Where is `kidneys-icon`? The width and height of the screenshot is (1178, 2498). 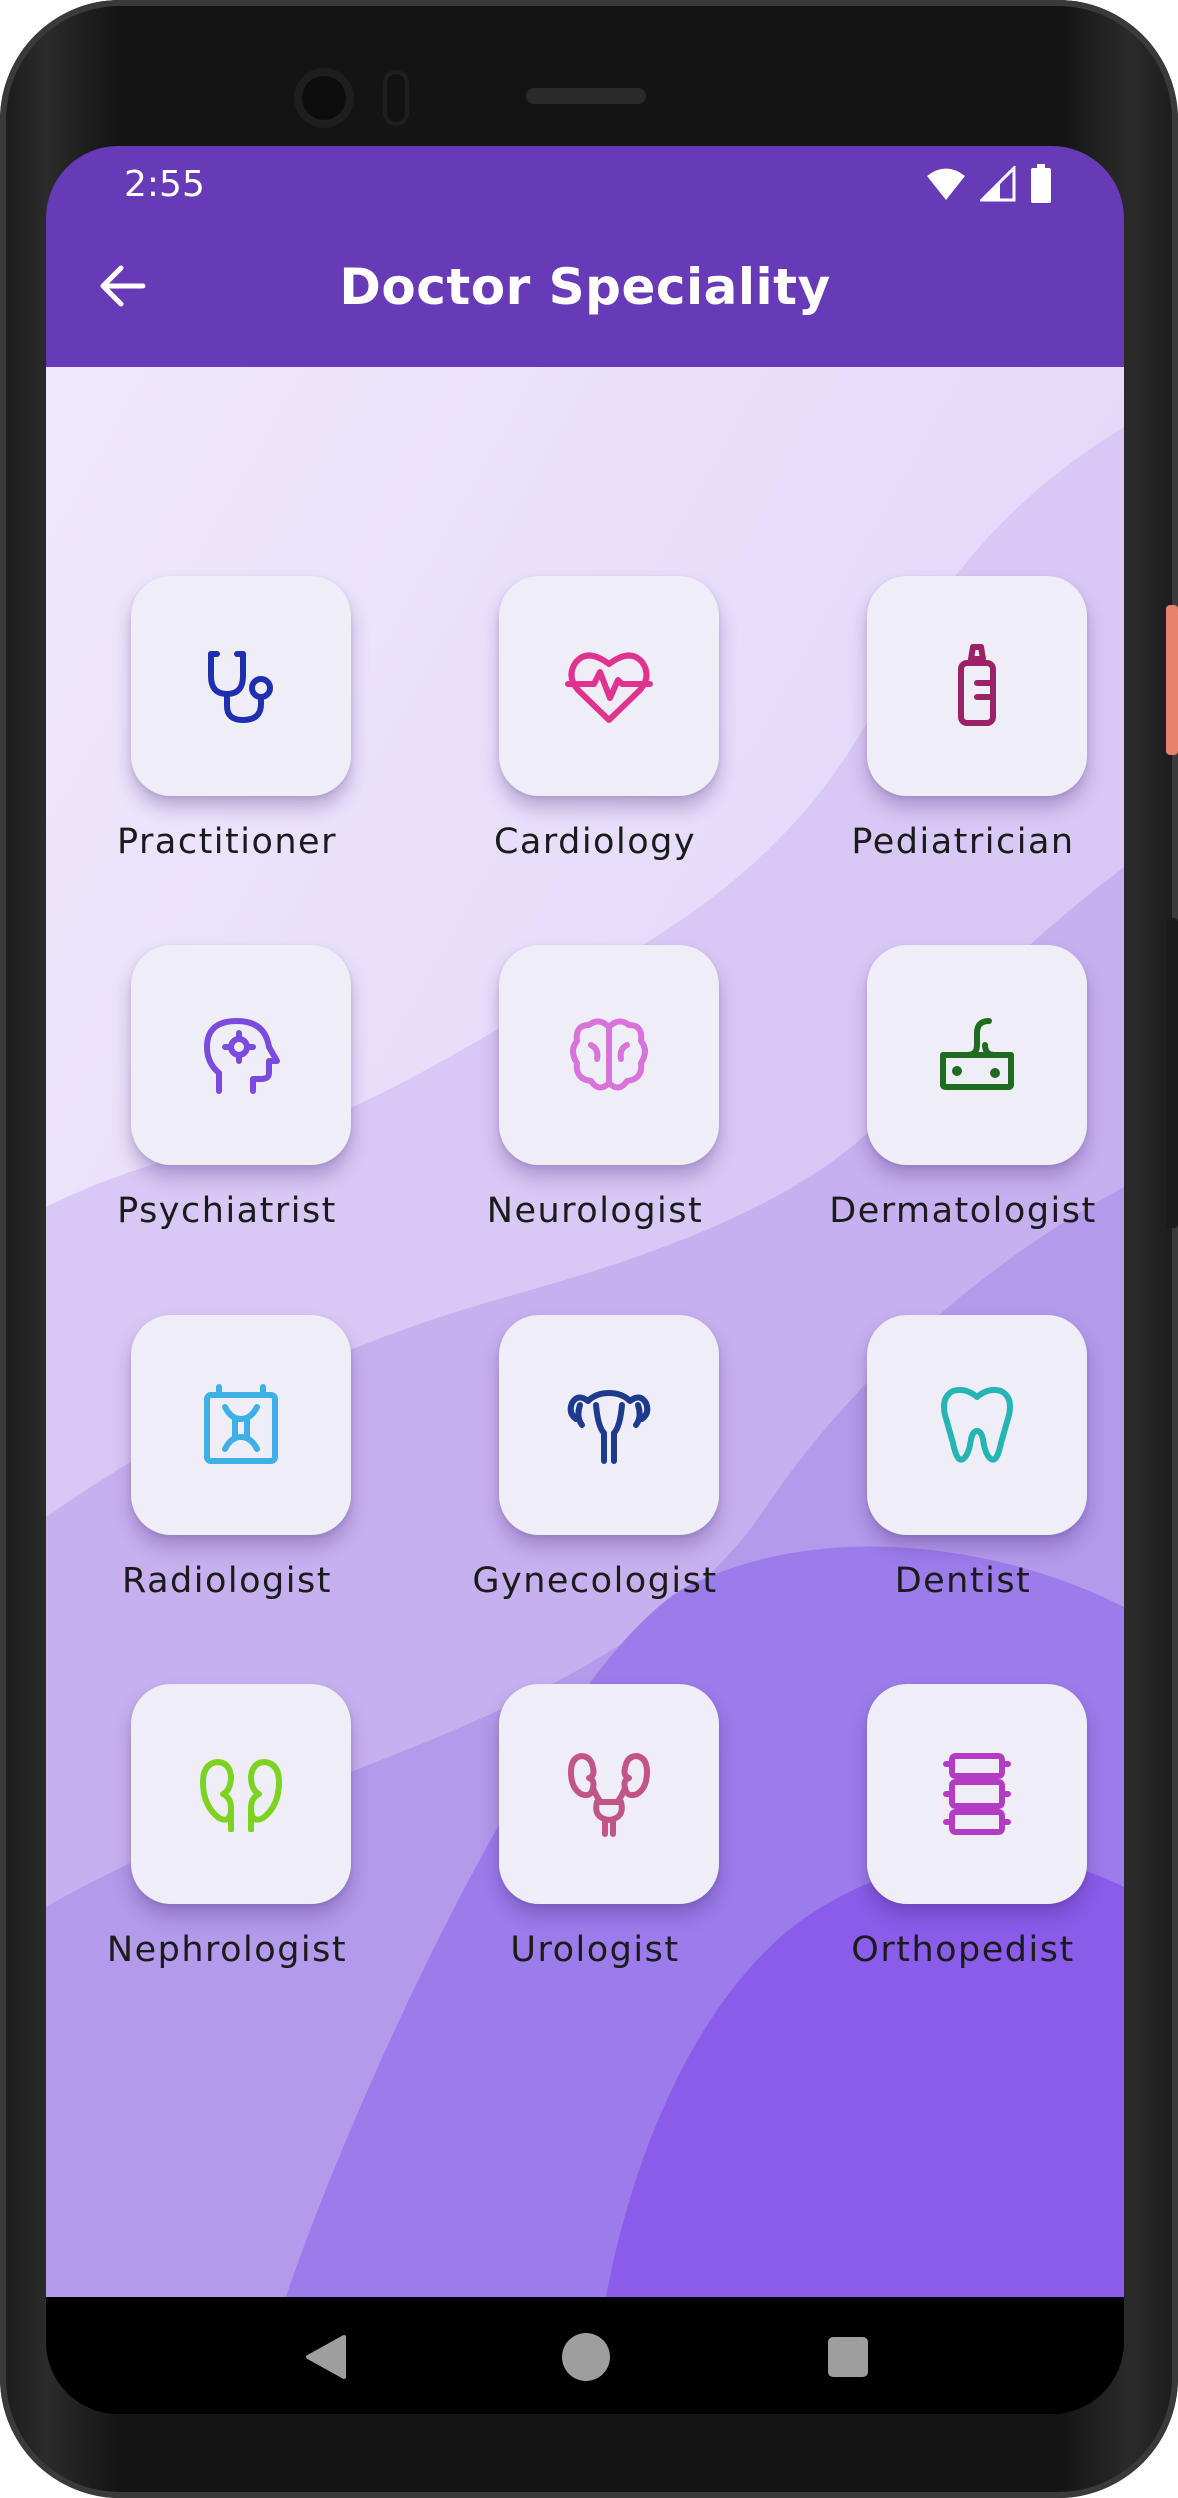 kidneys-icon is located at coordinates (241, 1795).